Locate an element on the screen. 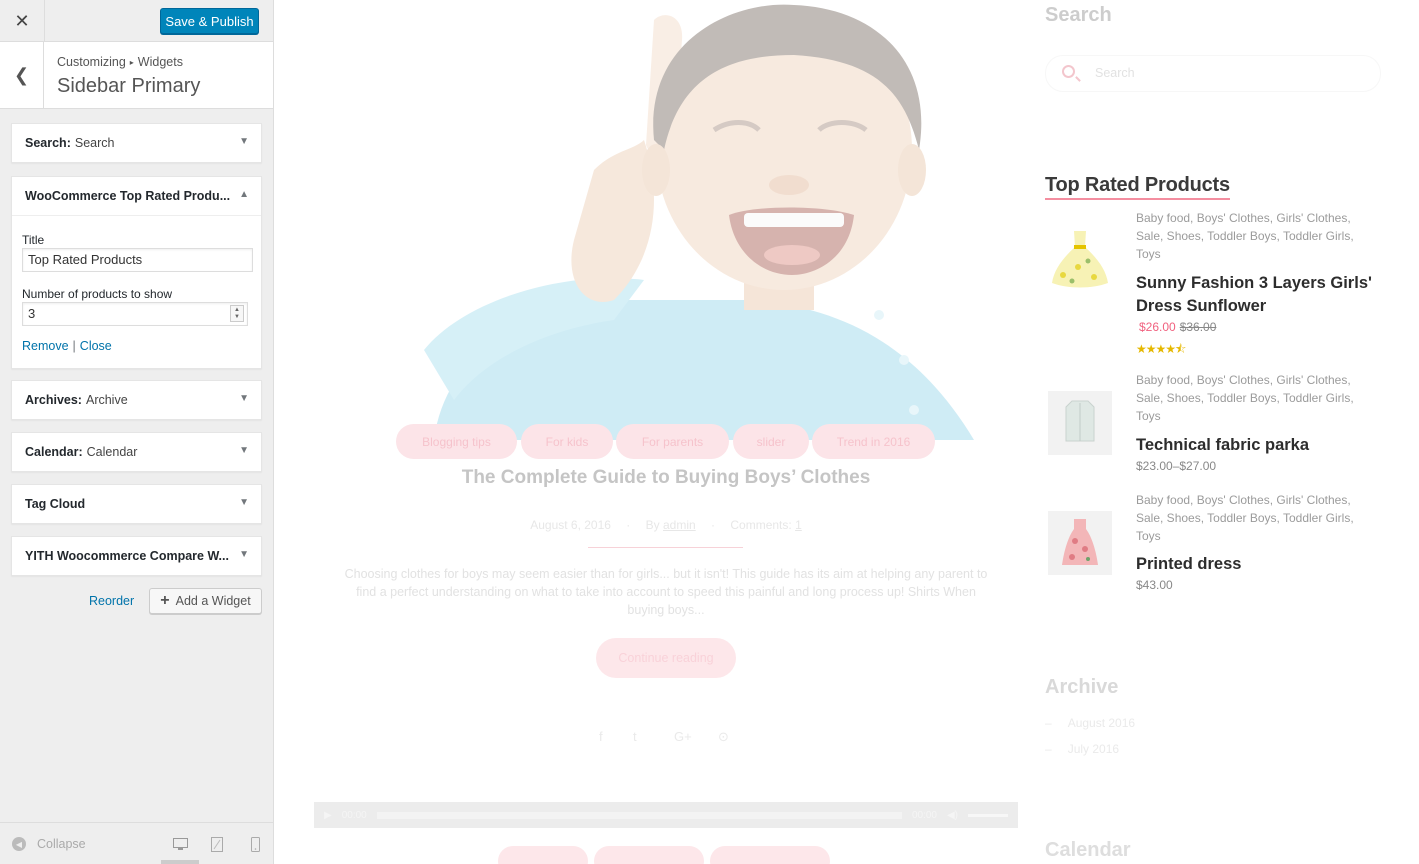  close-icon: ✕ is located at coordinates (22, 20).